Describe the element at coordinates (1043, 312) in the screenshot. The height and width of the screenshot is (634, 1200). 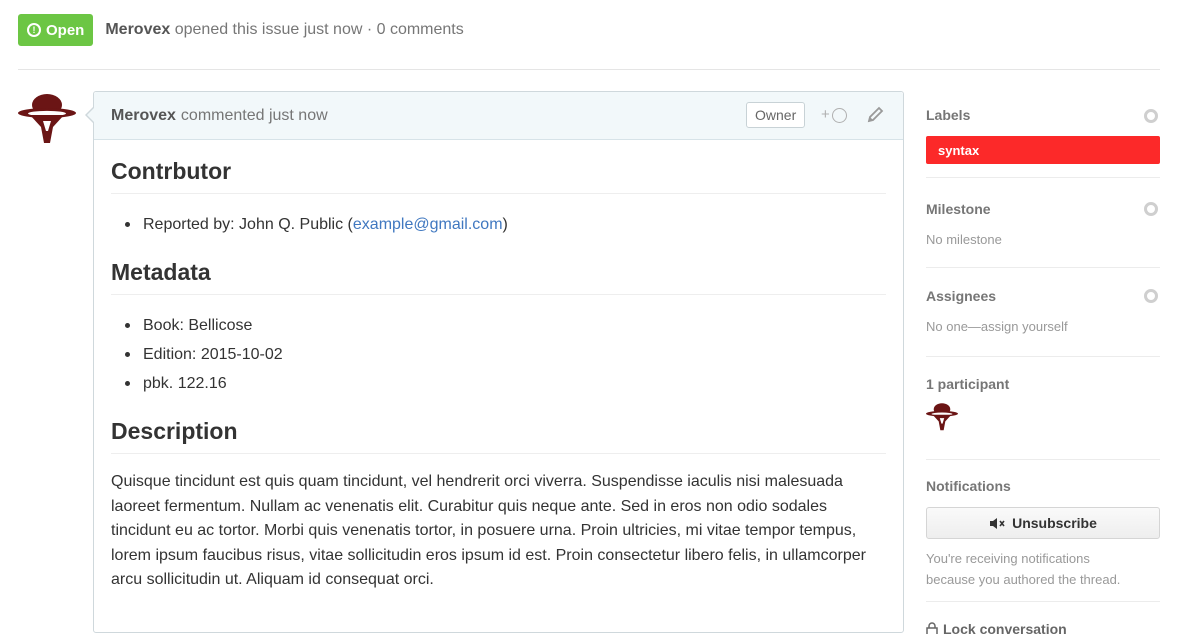
I see `assignees-section: Assignees No one—assign yourself` at that location.